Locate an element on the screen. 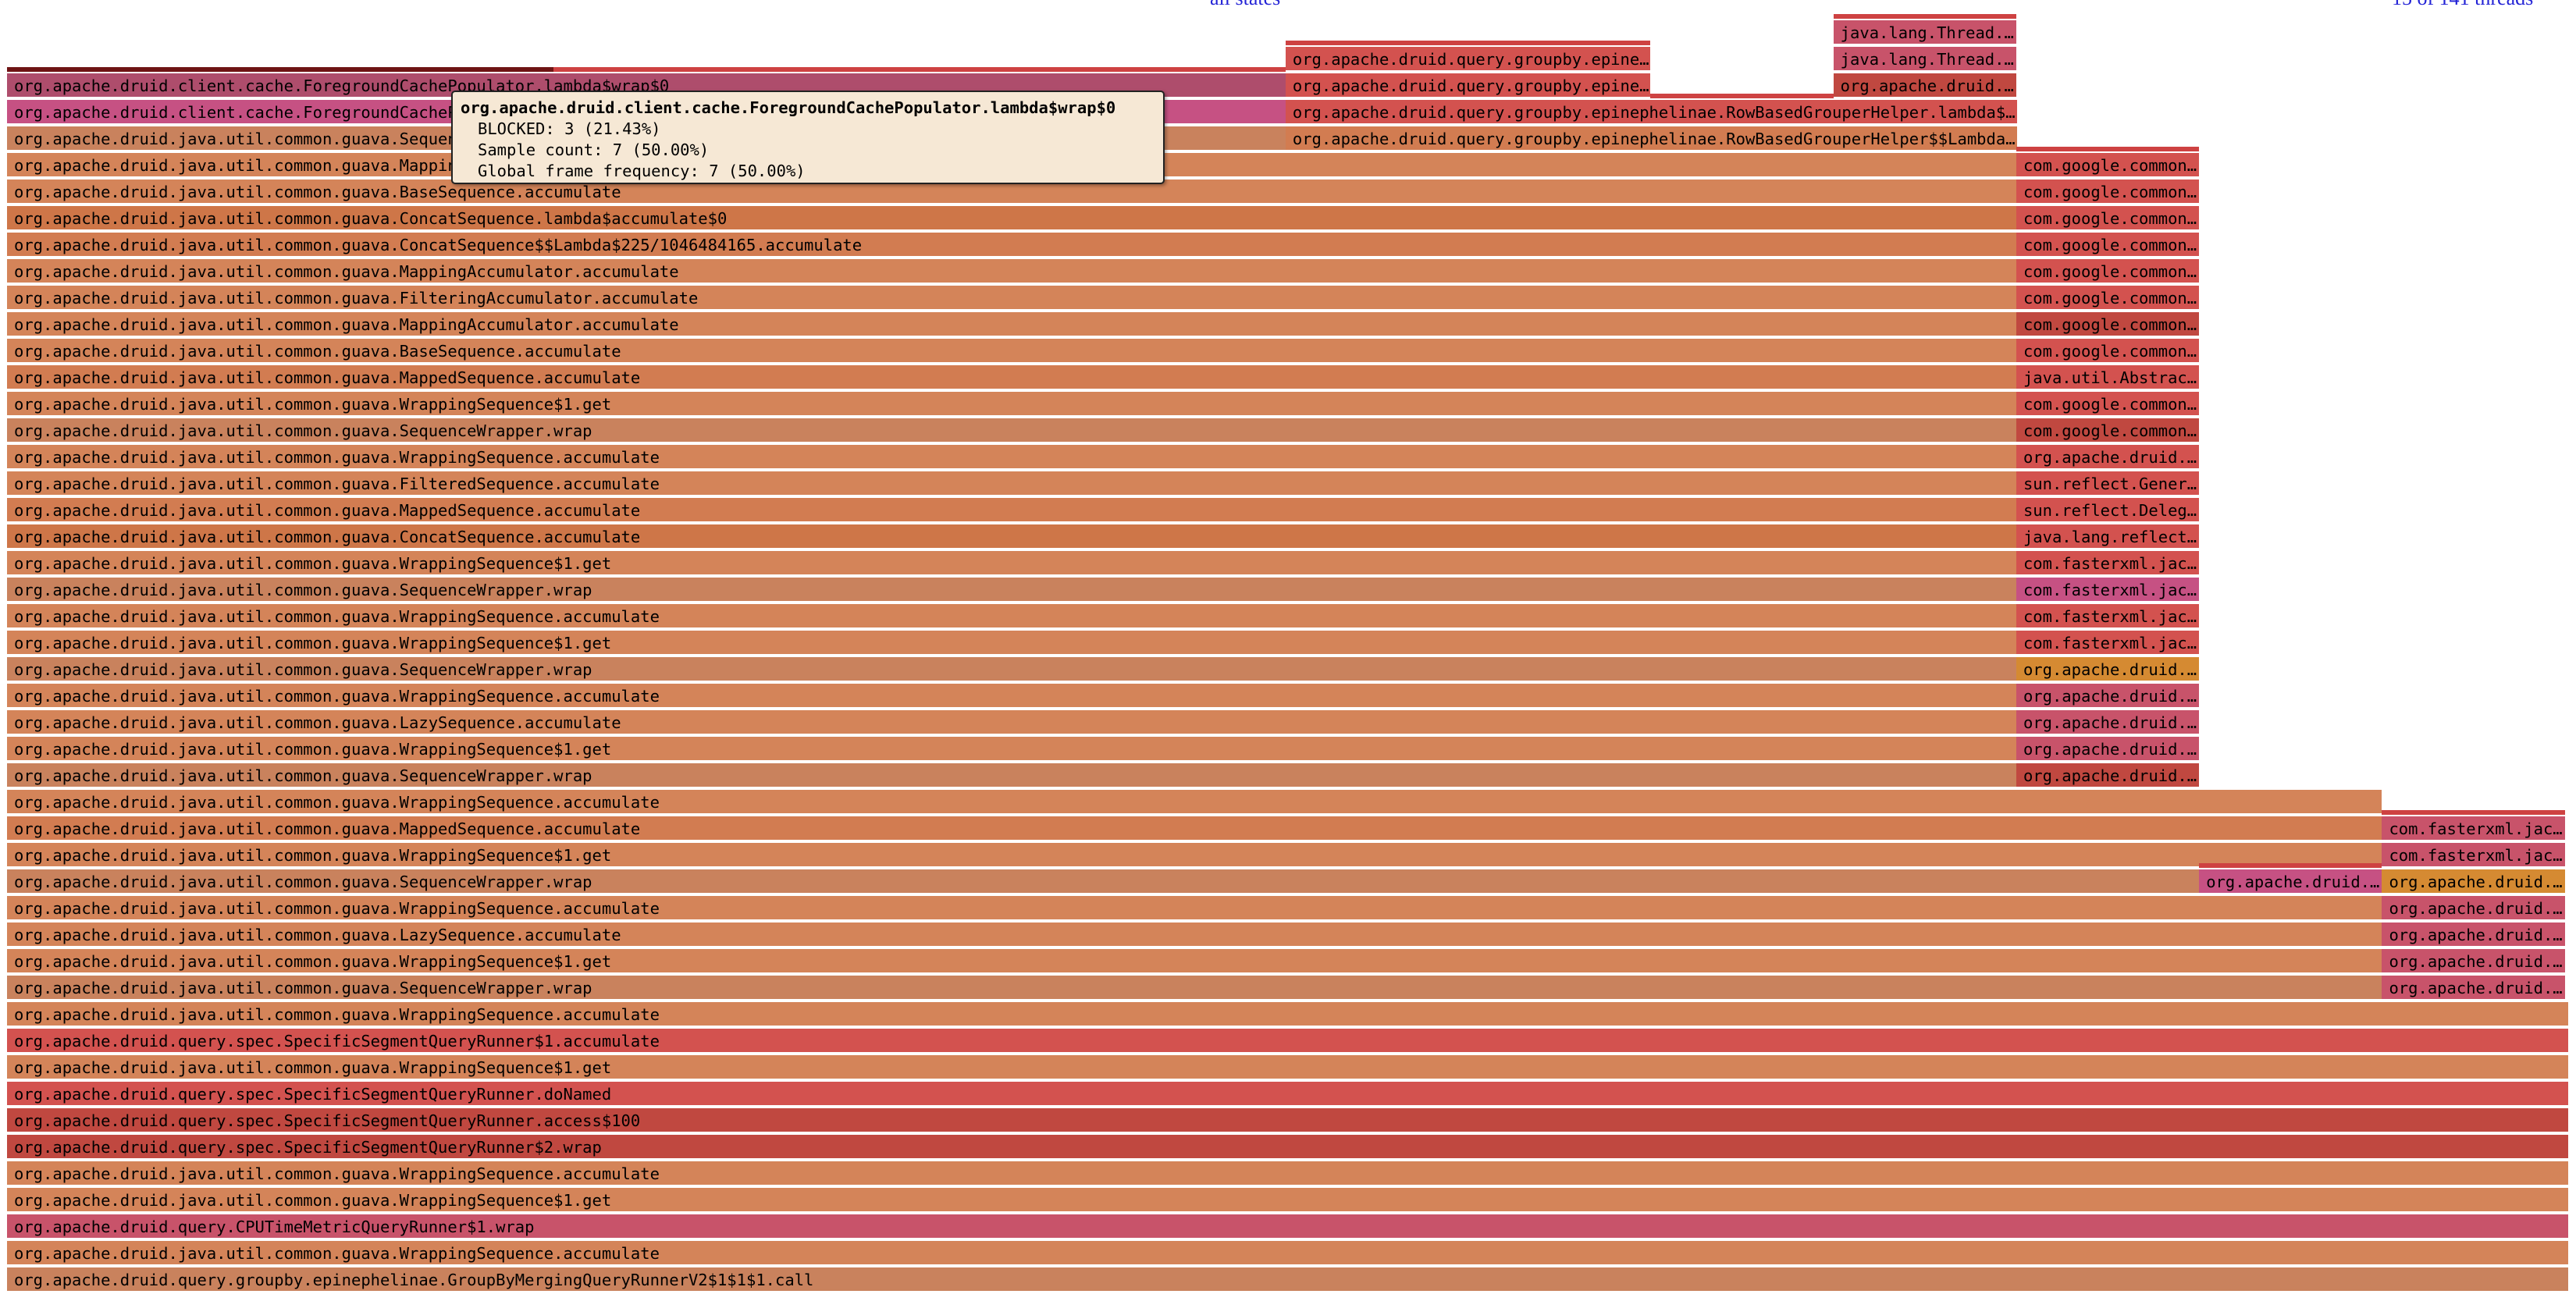  flame-frame: java.lang.Thread.getStackTrace is located at coordinates (1924, 33).